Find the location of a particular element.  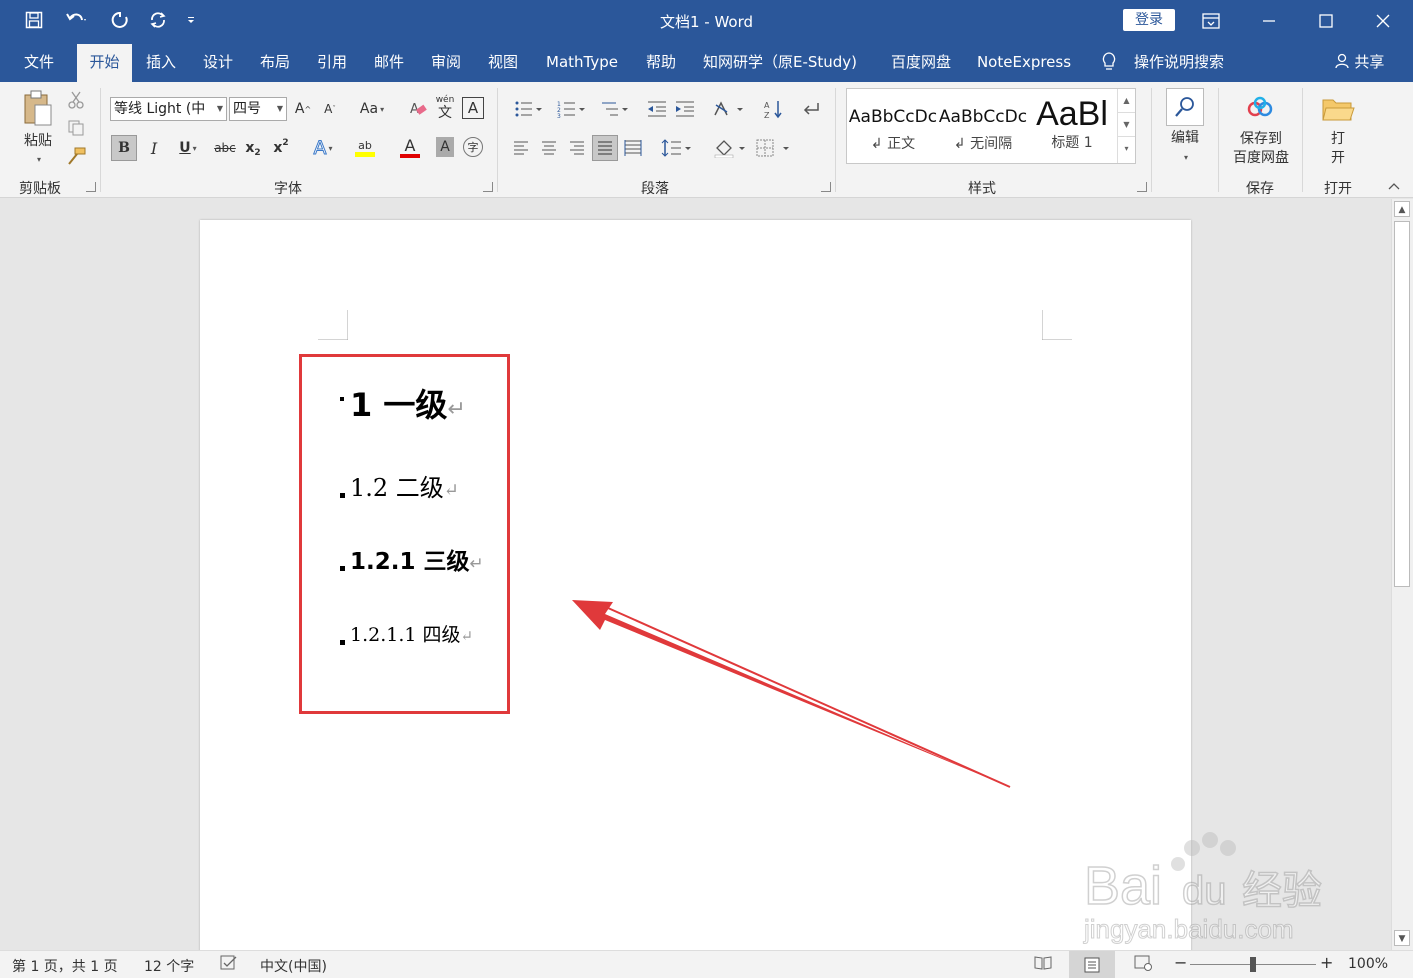

style-no-spacing: AaBbCcDc ↲ 无间隔 is located at coordinates (983, 126).